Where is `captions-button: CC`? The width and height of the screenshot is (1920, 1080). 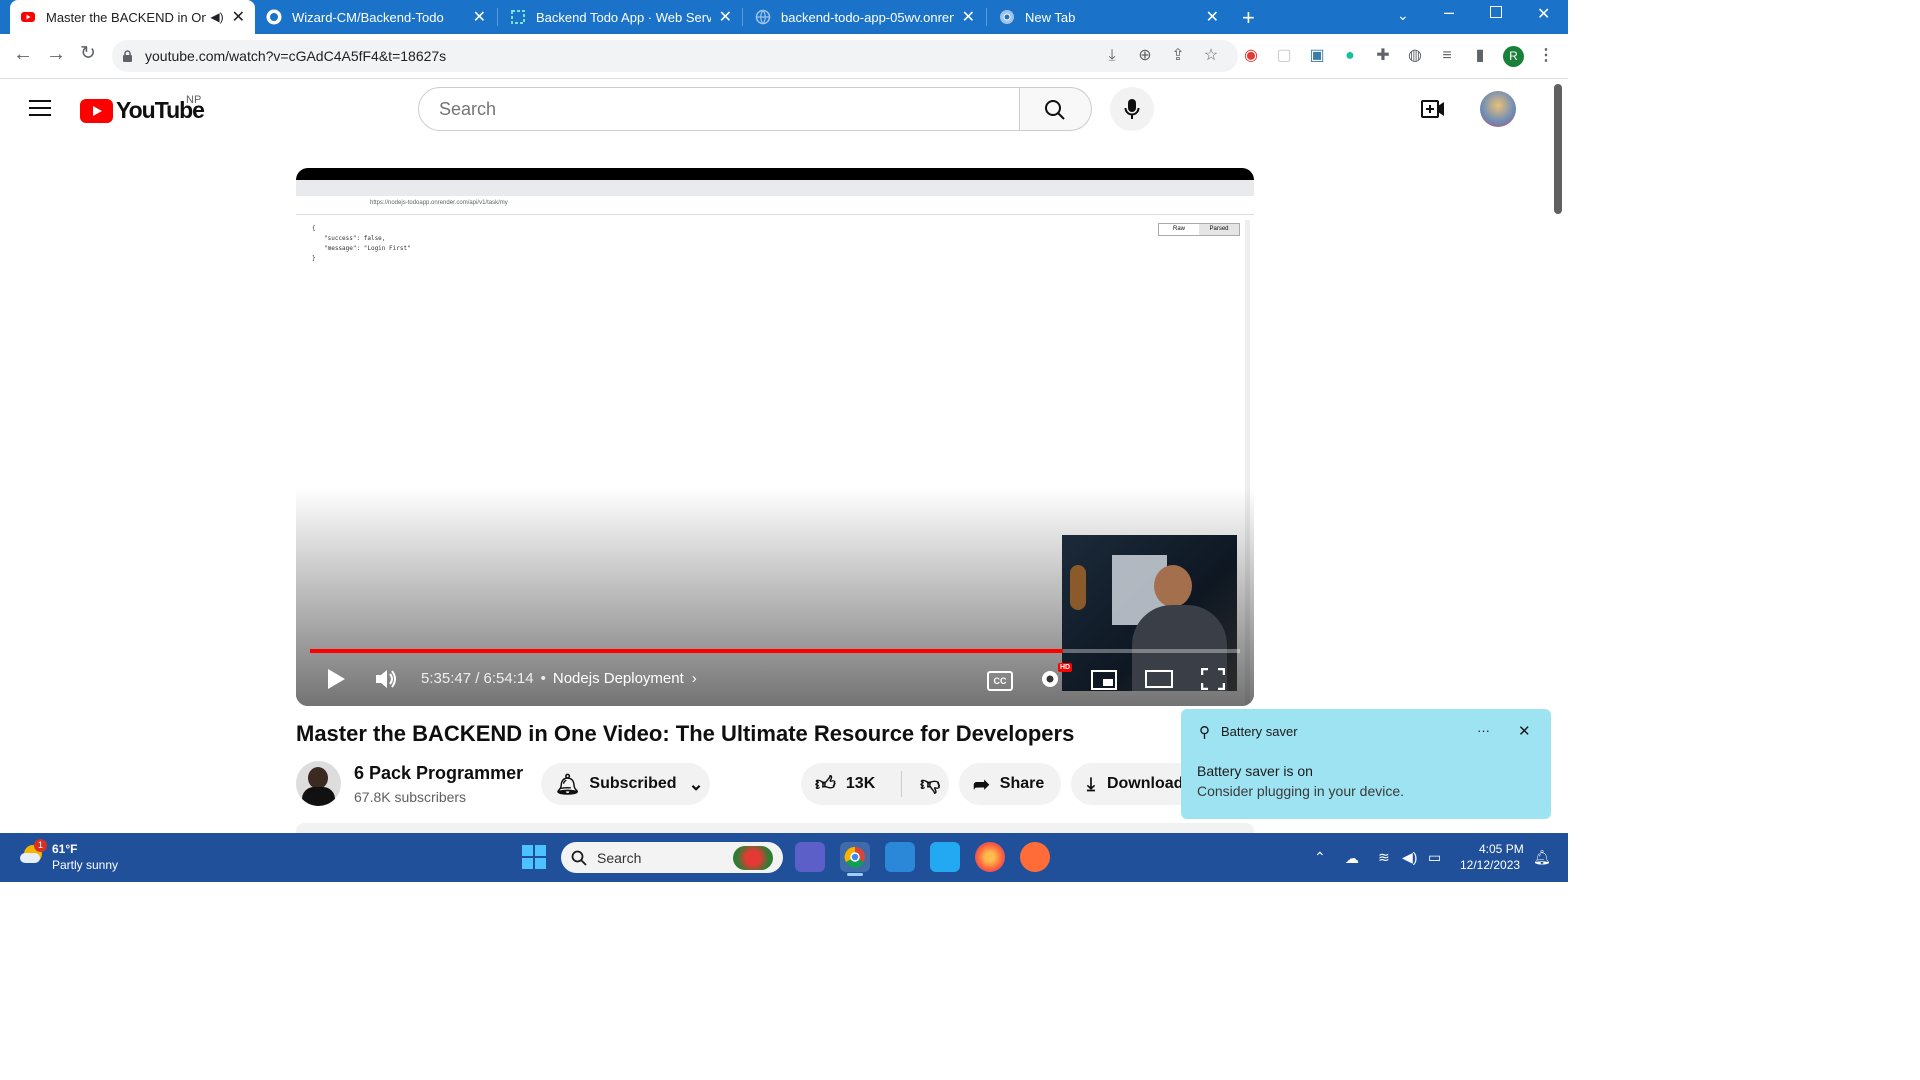 captions-button: CC is located at coordinates (1000, 681).